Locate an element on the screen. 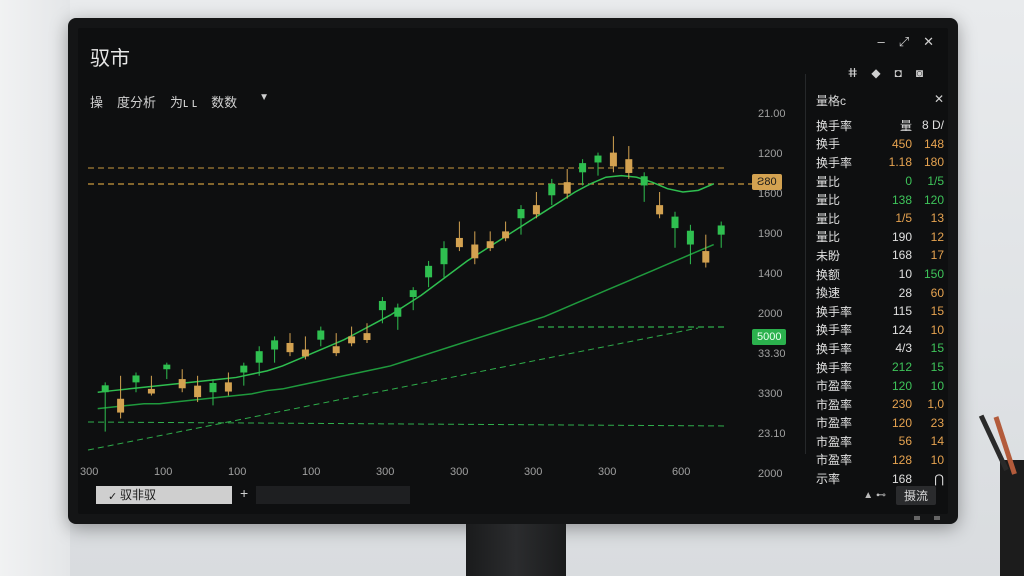 The image size is (1024, 576). row-label: 换手 is located at coordinates (828, 144).